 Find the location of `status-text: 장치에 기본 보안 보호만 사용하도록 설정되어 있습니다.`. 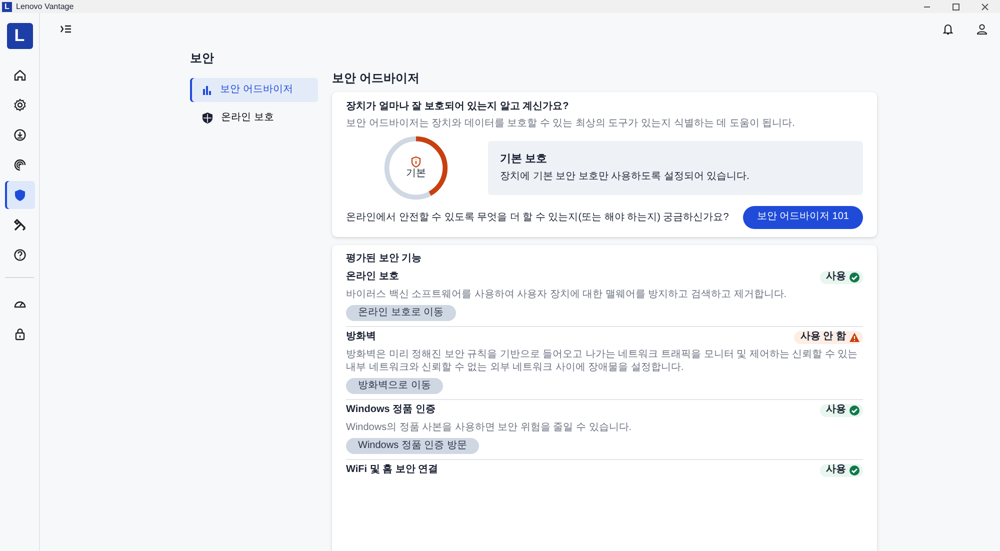

status-text: 장치에 기본 보안 보호만 사용하도록 설정되어 있습니다. is located at coordinates (625, 177).